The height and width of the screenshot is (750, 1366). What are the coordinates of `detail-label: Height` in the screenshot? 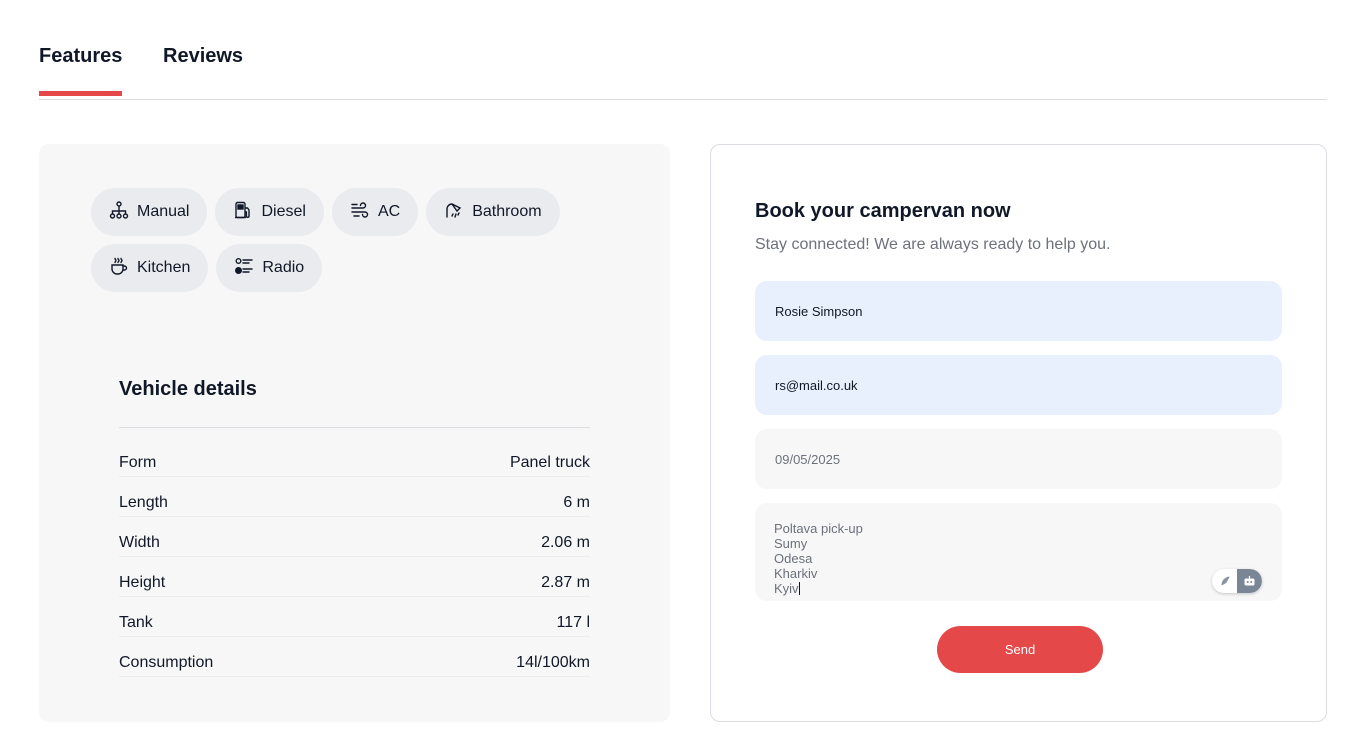 It's located at (142, 582).